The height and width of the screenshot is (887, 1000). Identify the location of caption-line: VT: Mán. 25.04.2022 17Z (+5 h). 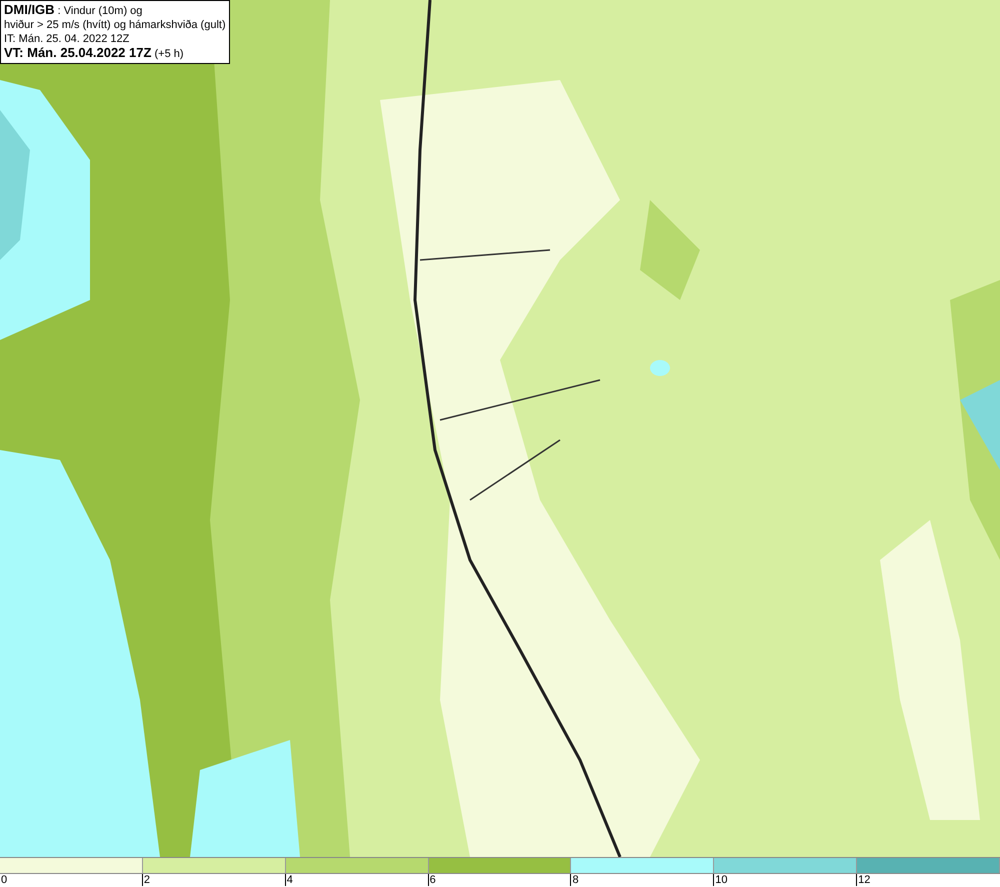
(94, 53).